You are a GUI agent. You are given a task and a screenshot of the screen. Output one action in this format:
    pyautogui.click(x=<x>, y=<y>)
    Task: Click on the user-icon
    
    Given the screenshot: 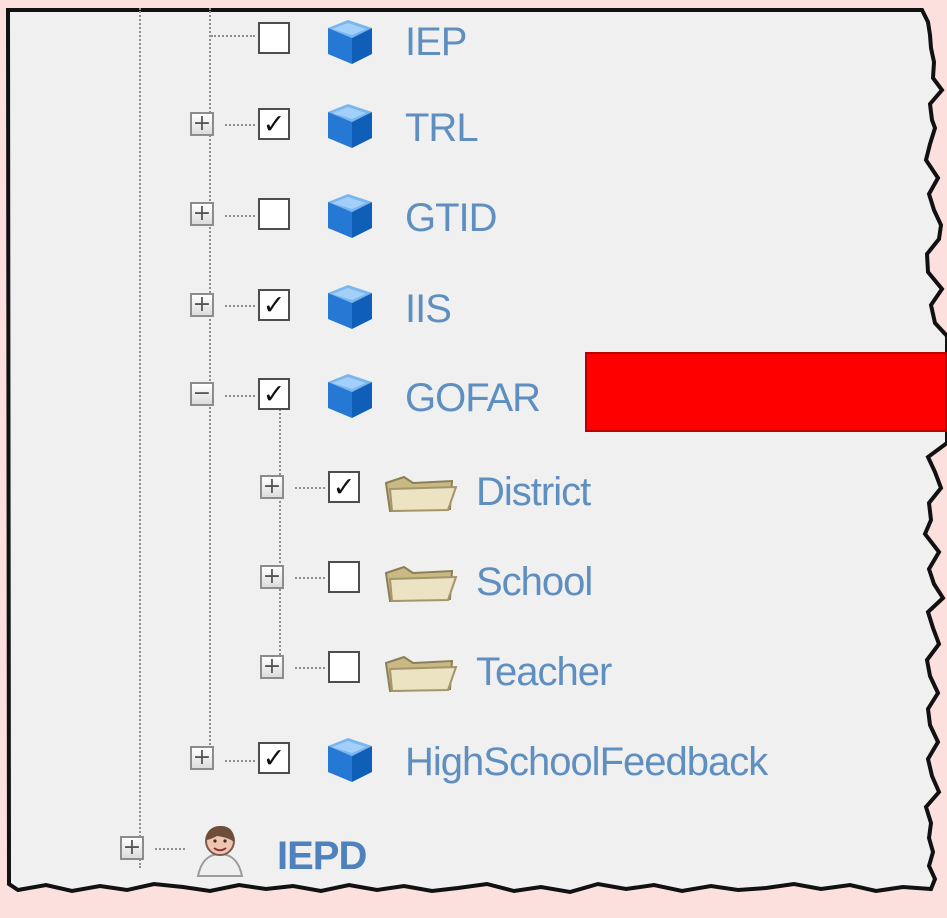 What is the action you would take?
    pyautogui.click(x=220, y=851)
    